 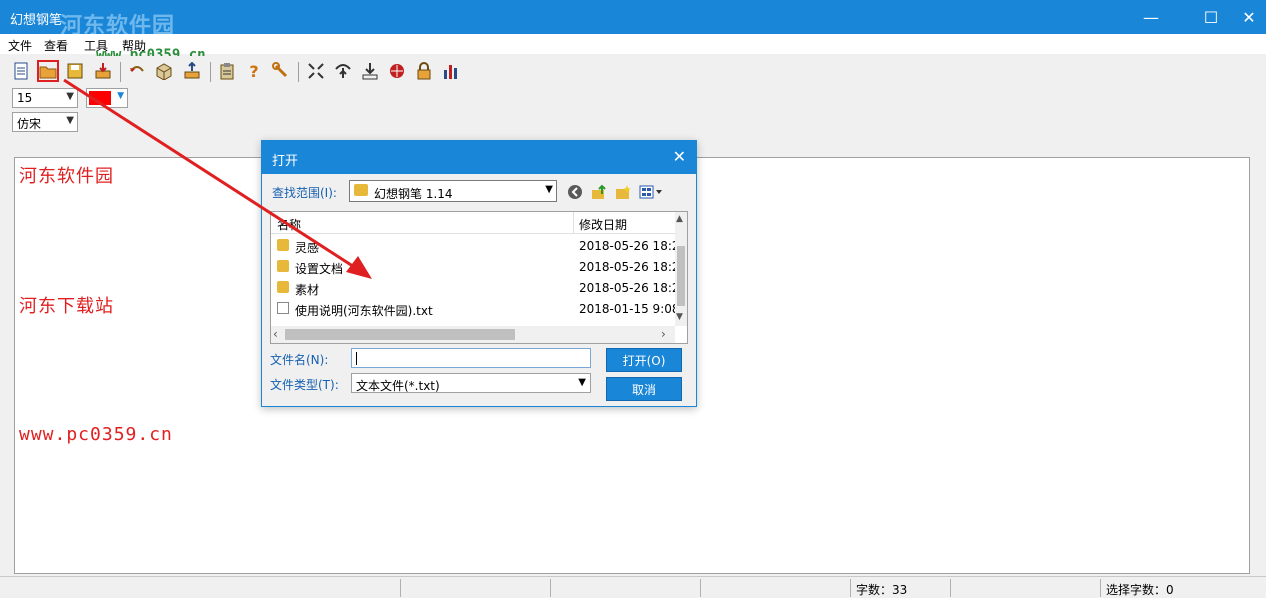 I want to click on list-item: 素材 2018-05-26 18:2, so click(x=473, y=287).